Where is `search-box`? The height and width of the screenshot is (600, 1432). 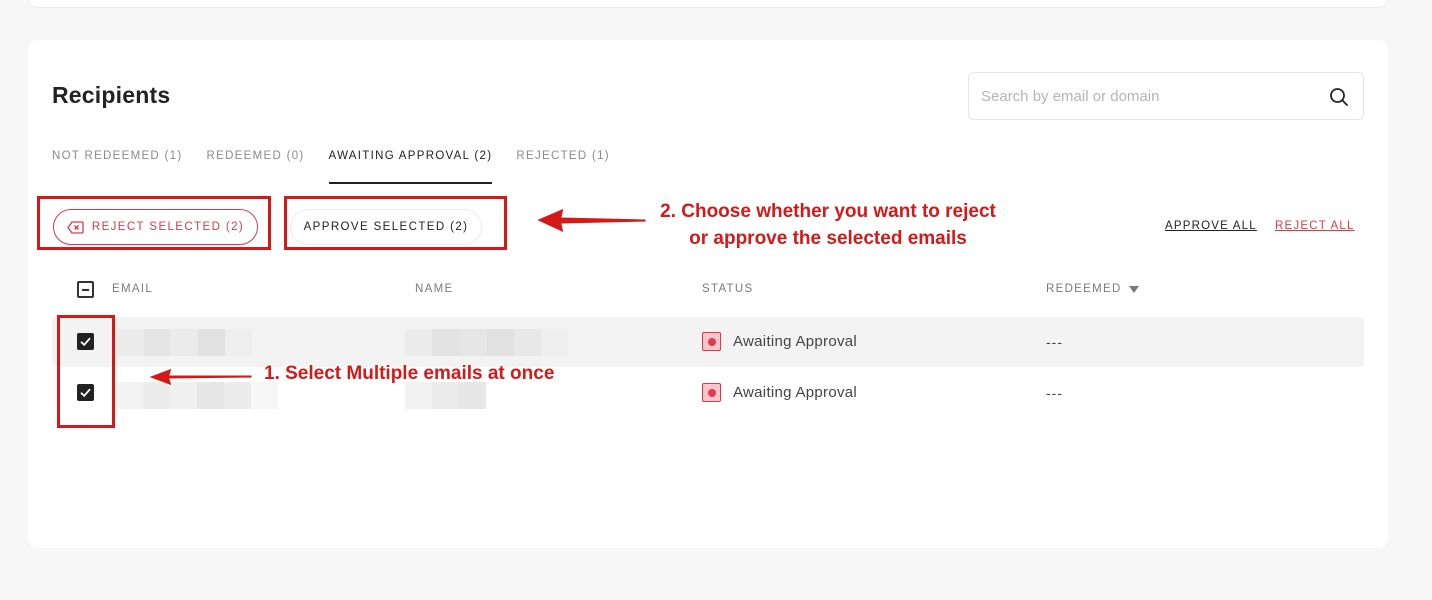 search-box is located at coordinates (1166, 96).